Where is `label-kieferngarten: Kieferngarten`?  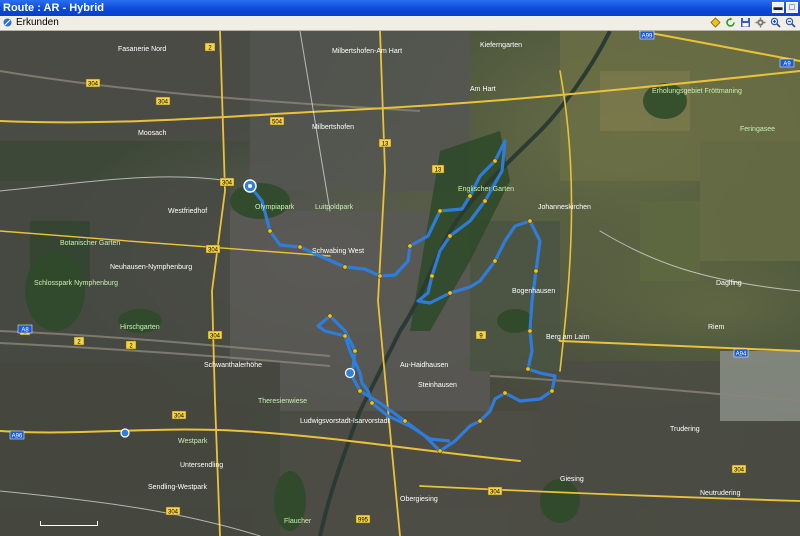
label-kieferngarten: Kieferngarten is located at coordinates (501, 45).